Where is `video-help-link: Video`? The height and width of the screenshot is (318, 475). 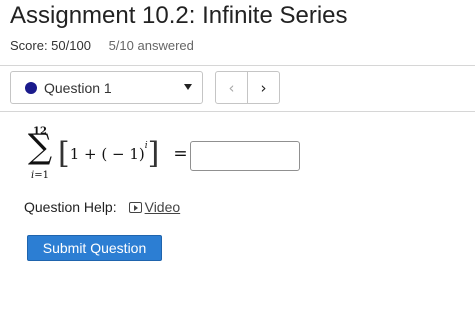
video-help-link: Video is located at coordinates (154, 207).